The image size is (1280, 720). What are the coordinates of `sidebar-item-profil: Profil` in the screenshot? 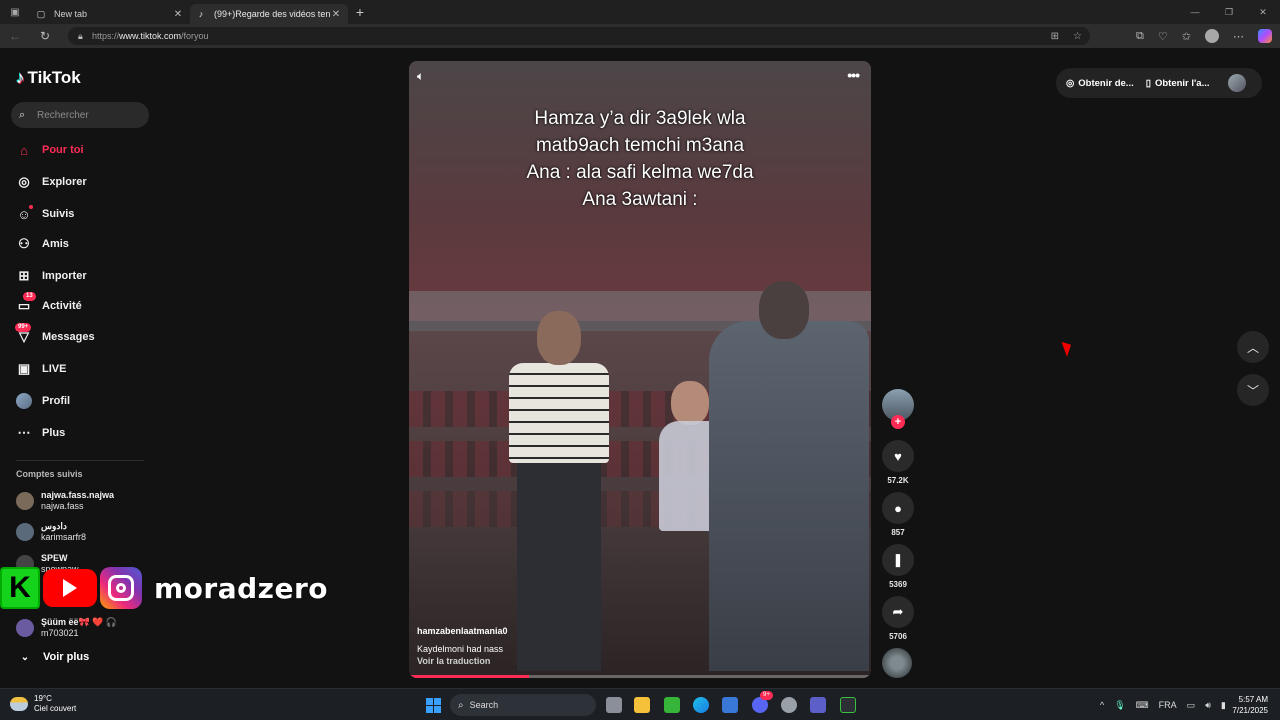 It's located at (42, 401).